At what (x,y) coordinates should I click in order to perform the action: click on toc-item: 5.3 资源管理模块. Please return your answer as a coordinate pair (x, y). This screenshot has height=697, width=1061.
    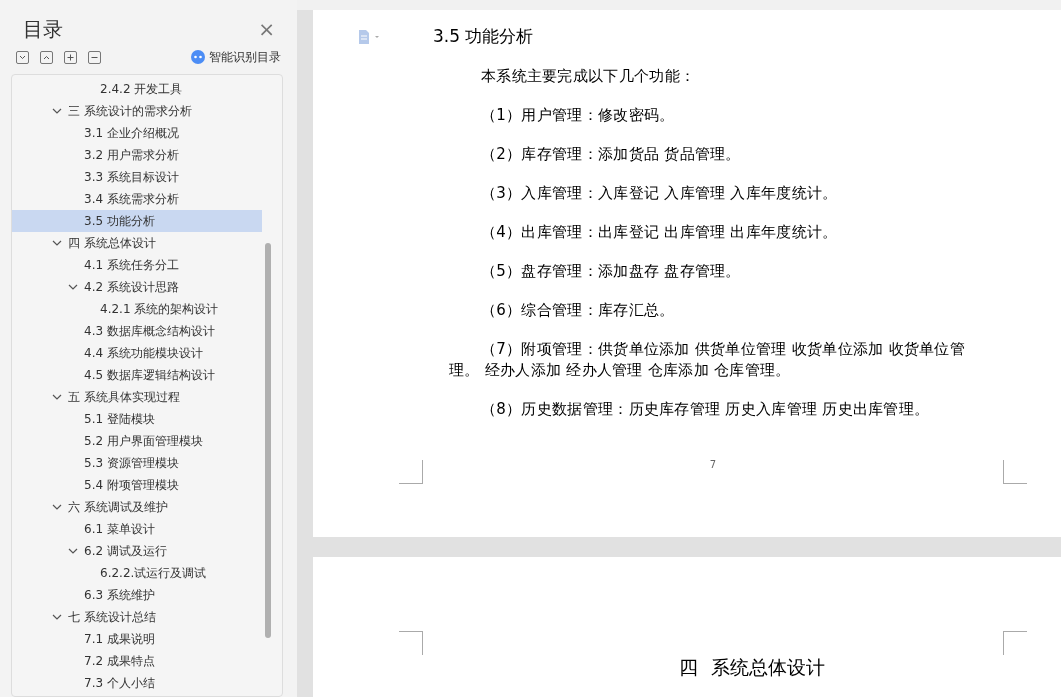
    Looking at the image, I should click on (137, 463).